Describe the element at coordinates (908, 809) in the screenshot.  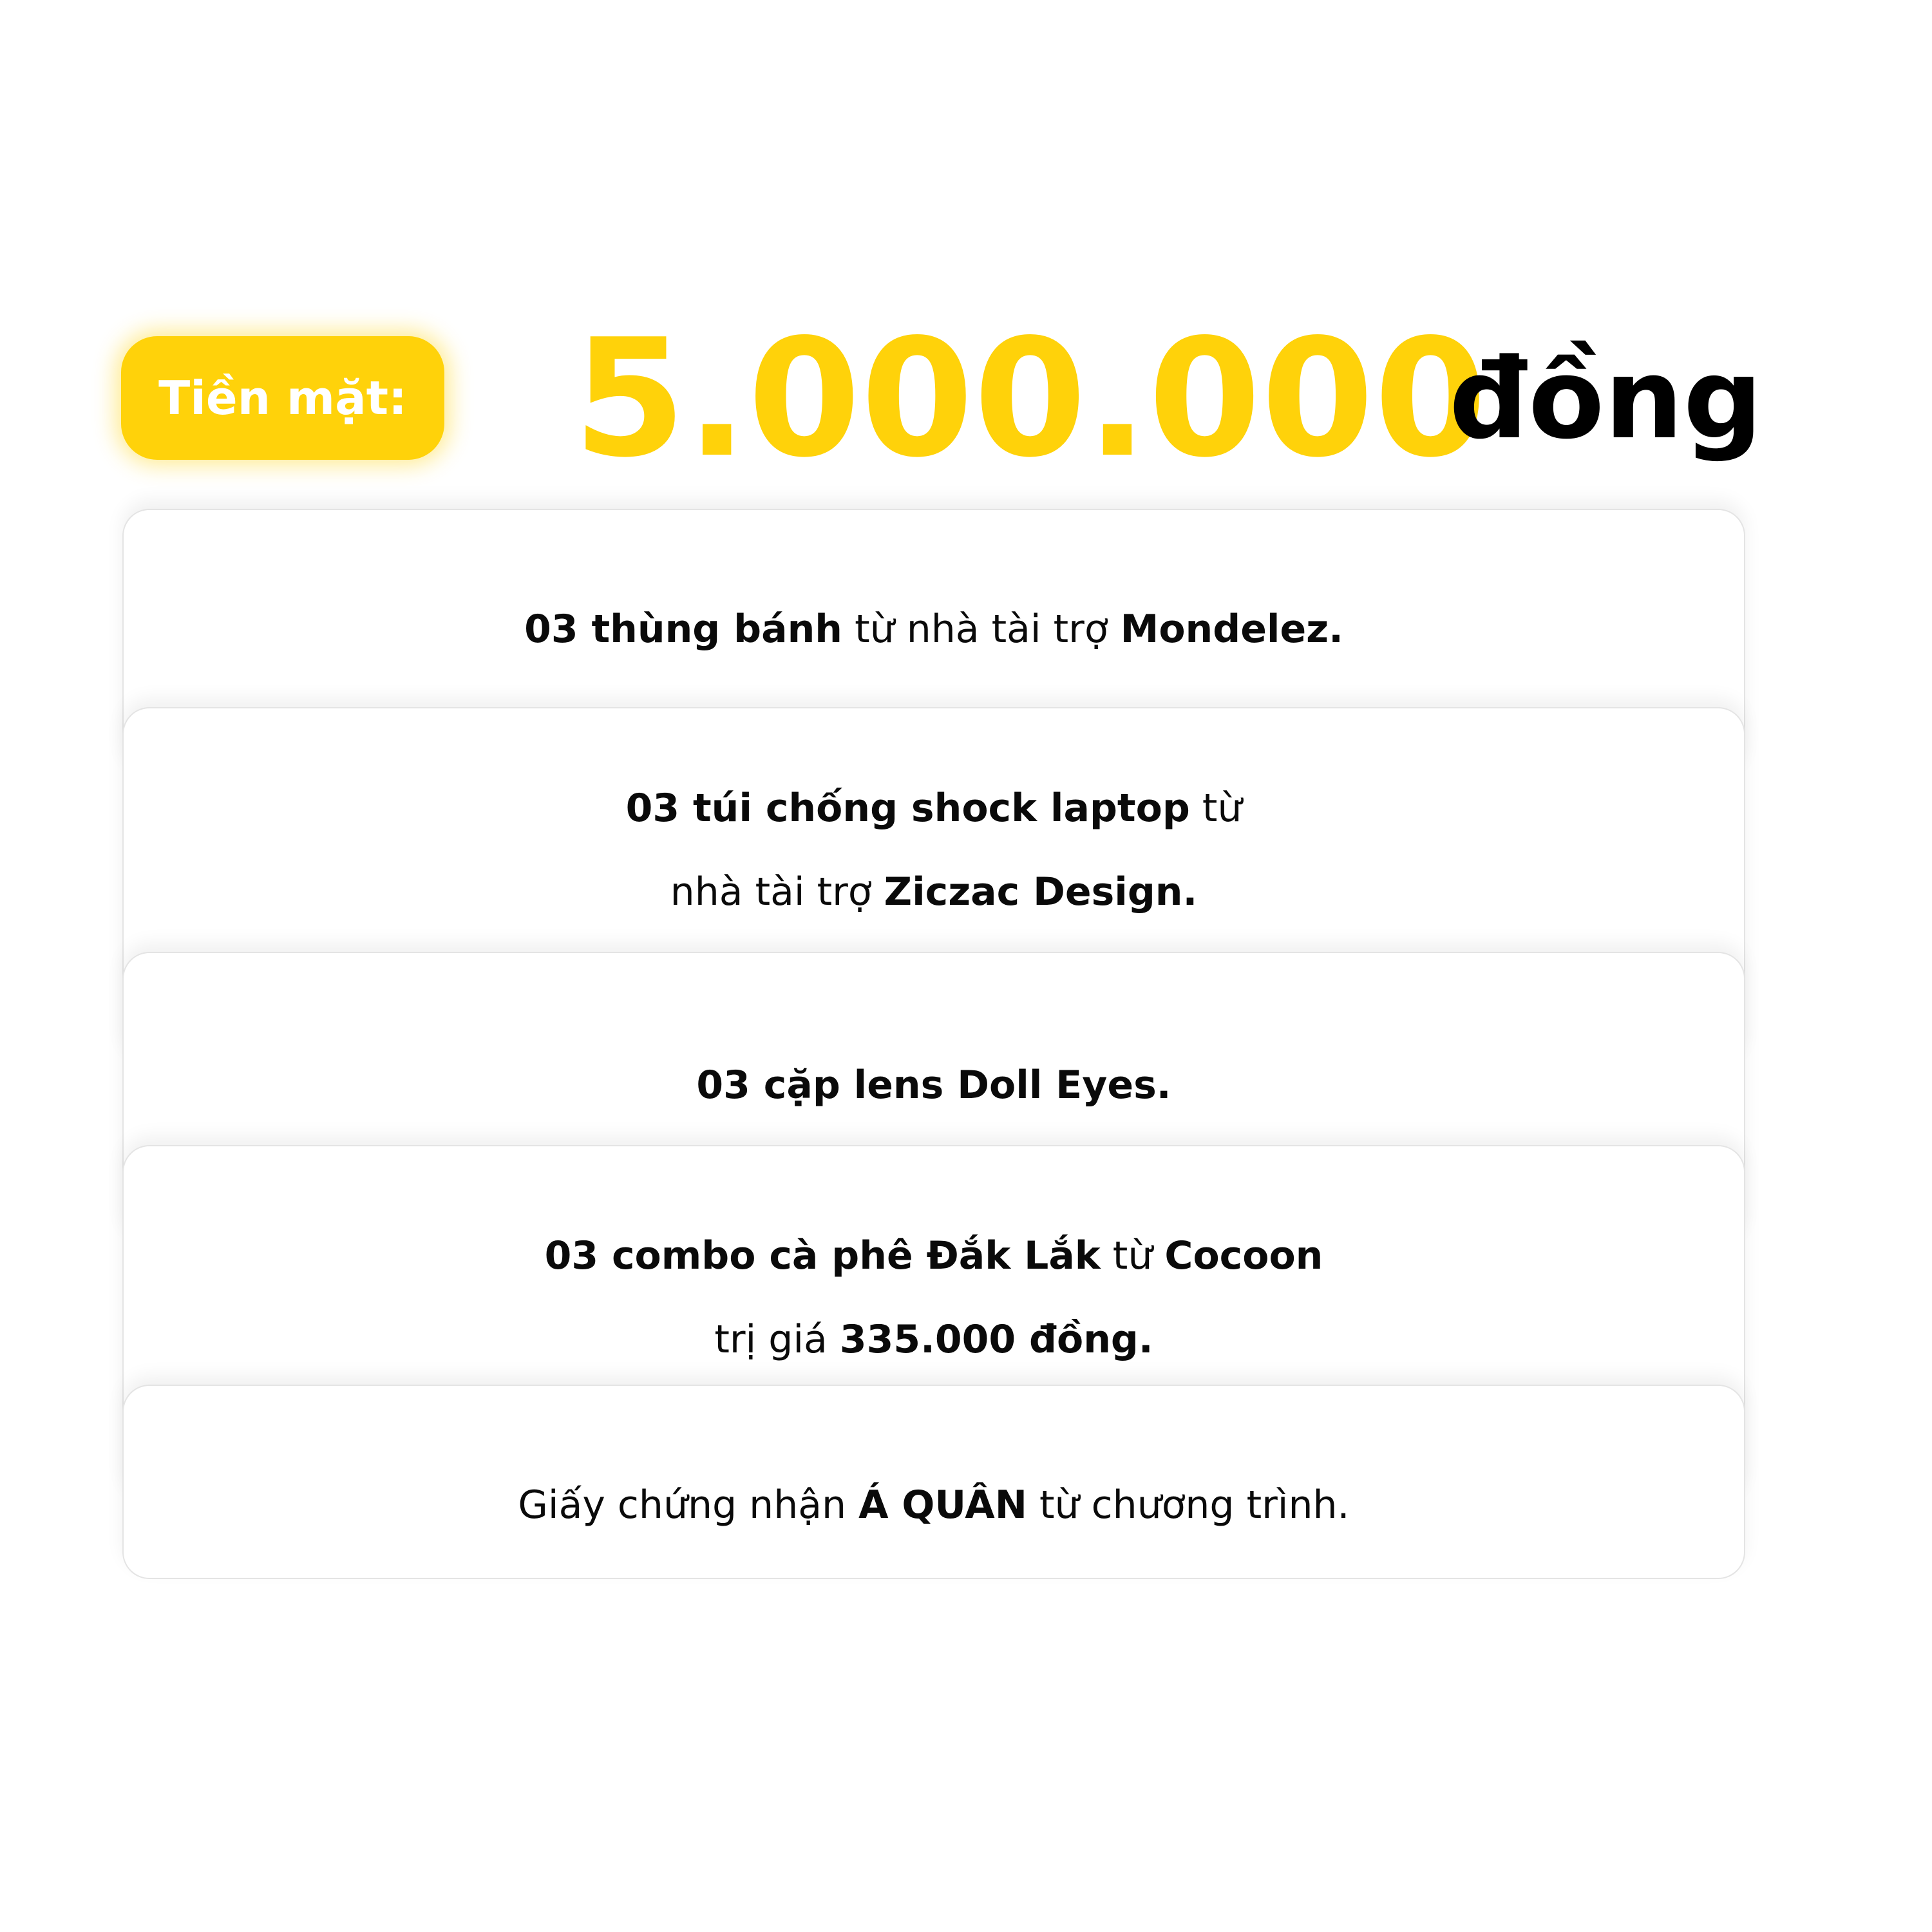
I see `prize-text-bold: 03 túi chống shock laptop` at that location.